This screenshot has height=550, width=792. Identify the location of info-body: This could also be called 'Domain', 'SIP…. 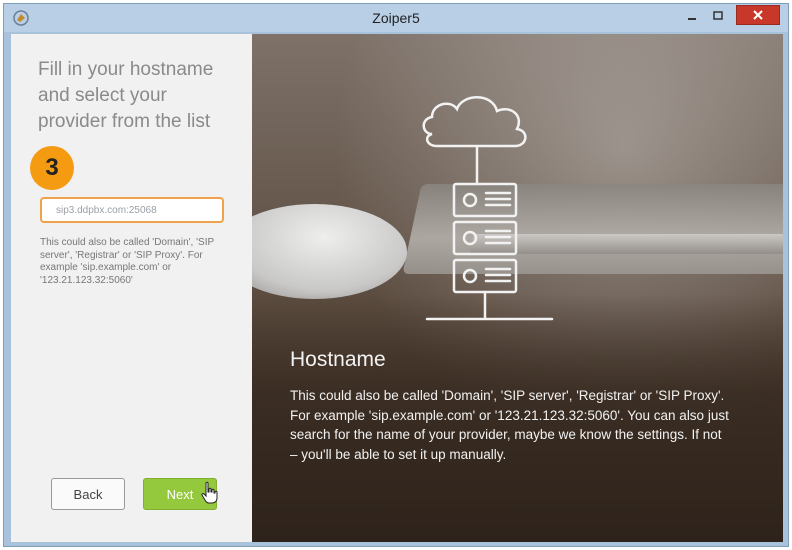
(509, 425).